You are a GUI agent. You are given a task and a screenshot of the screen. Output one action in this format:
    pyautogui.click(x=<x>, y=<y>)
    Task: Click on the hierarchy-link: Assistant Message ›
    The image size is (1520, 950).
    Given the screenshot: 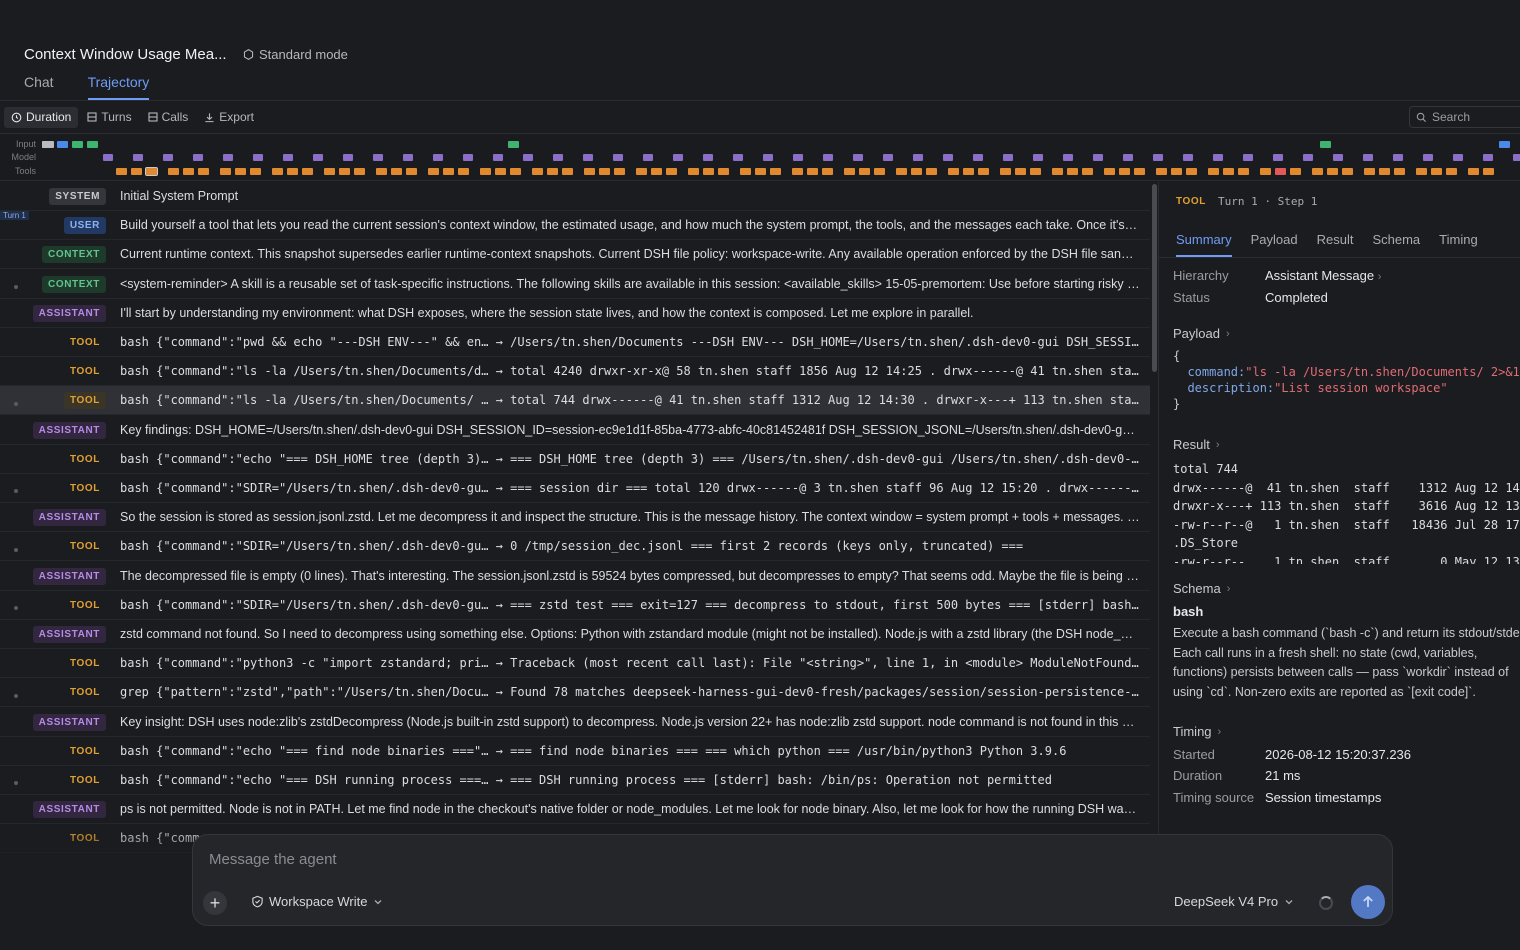 What is the action you would take?
    pyautogui.click(x=1323, y=275)
    